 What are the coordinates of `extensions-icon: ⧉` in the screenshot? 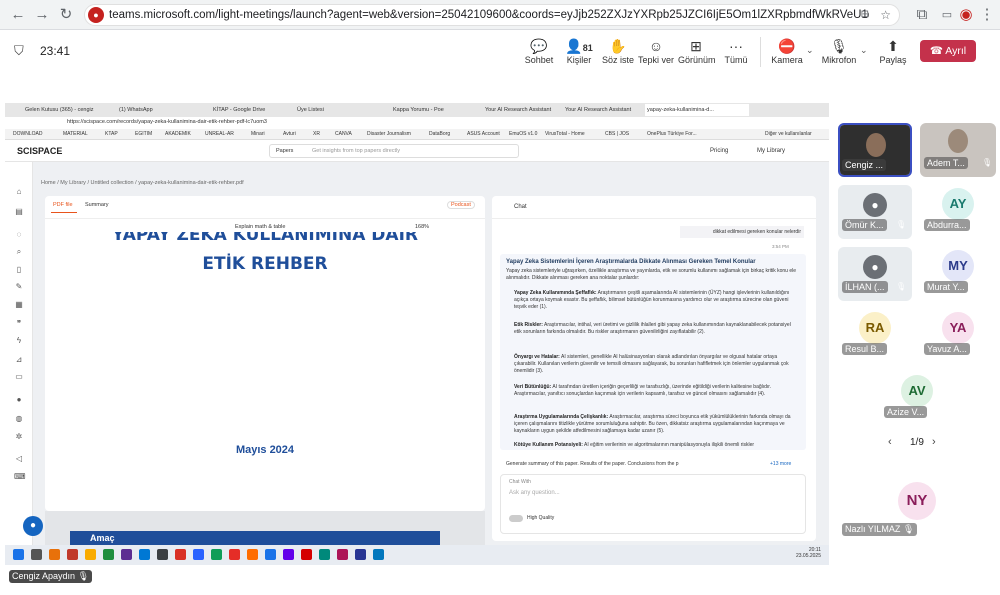 It's located at (922, 15).